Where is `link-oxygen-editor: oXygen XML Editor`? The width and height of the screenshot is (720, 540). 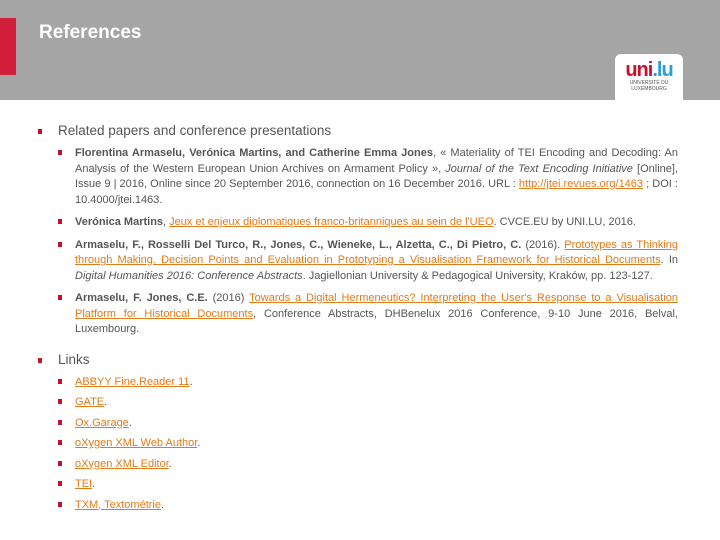
link-oxygen-editor: oXygen XML Editor is located at coordinates (122, 464).